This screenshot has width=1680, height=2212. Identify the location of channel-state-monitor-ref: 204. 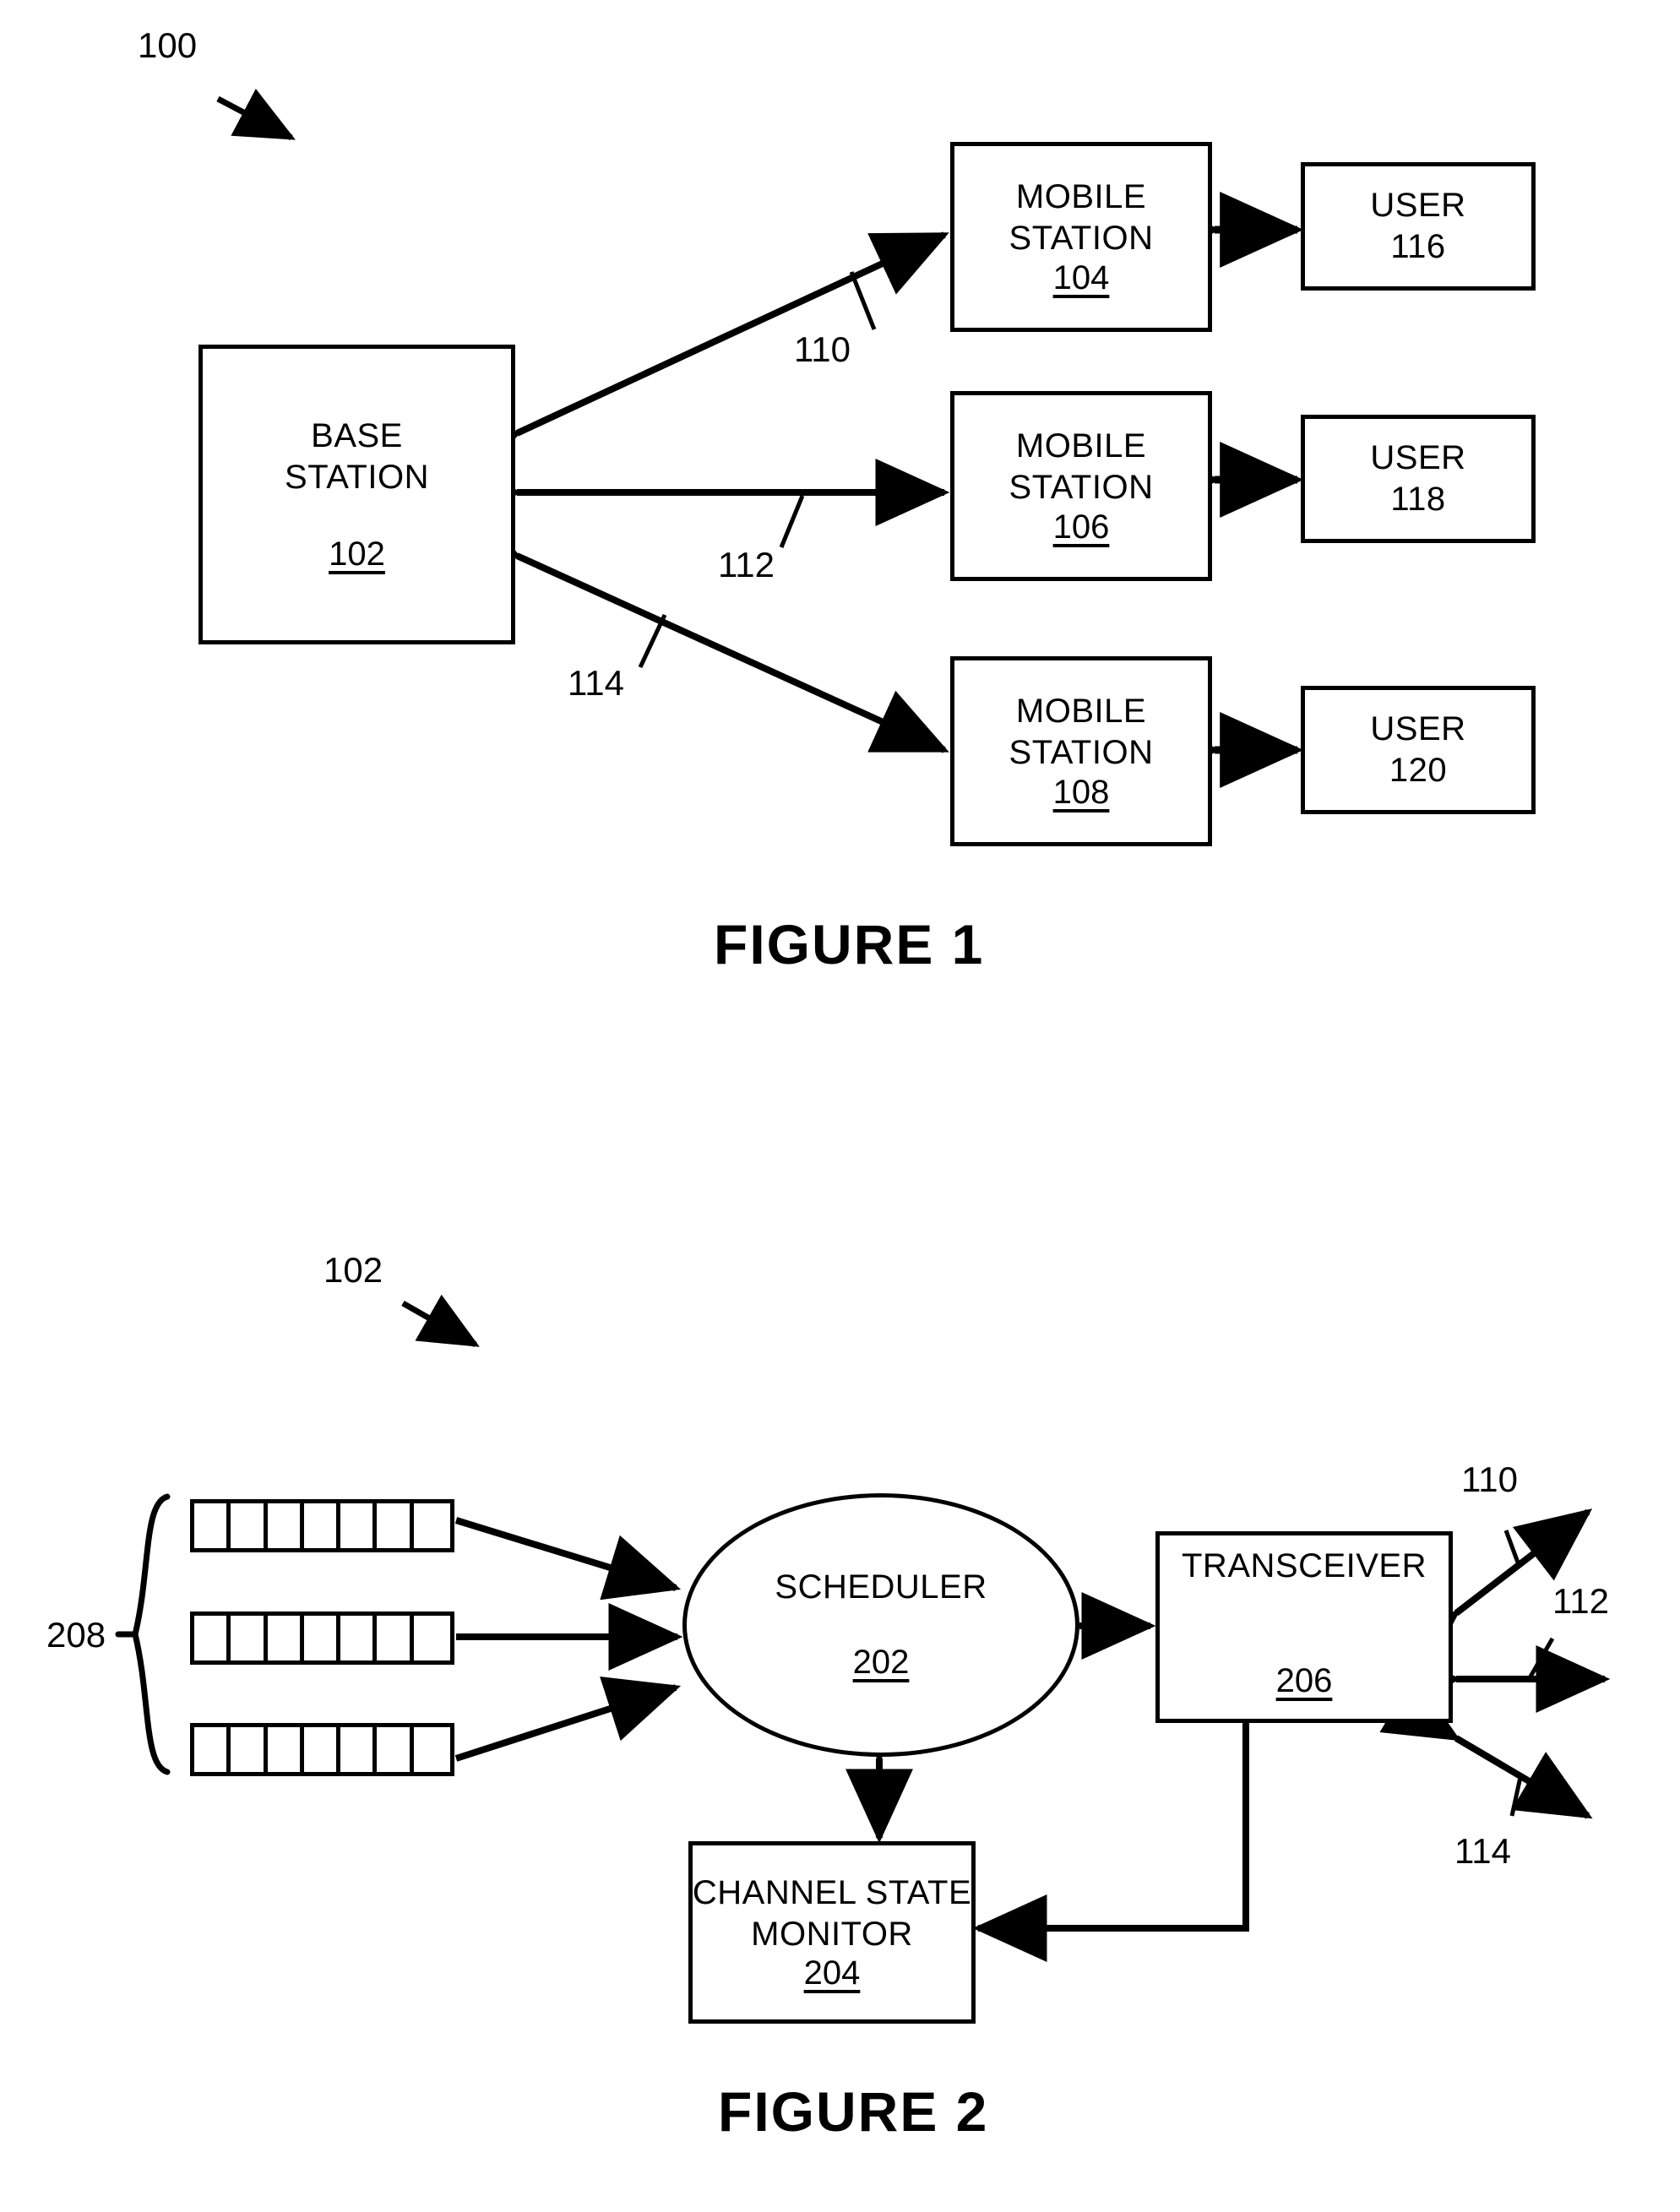
(832, 1973).